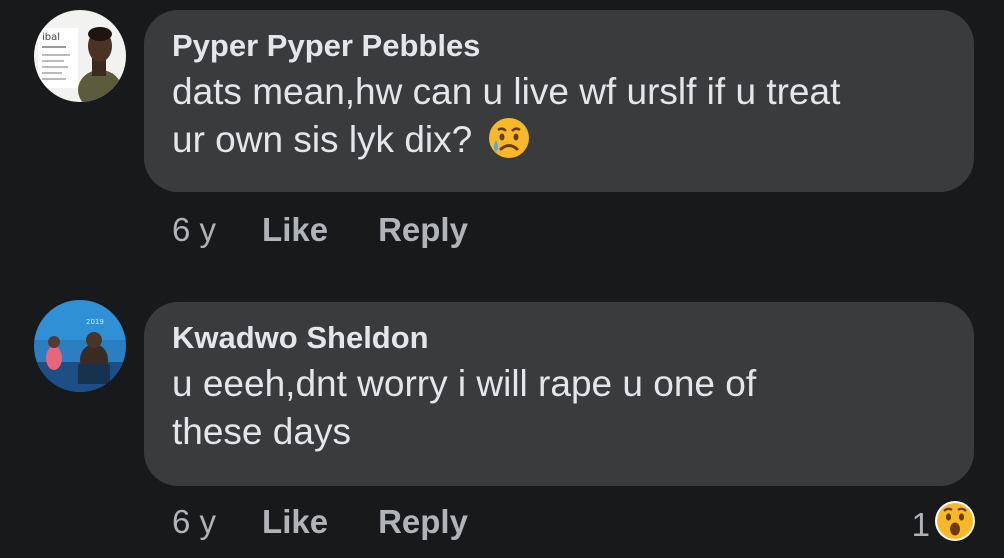  I want to click on svg-text: 2019, so click(95, 322).